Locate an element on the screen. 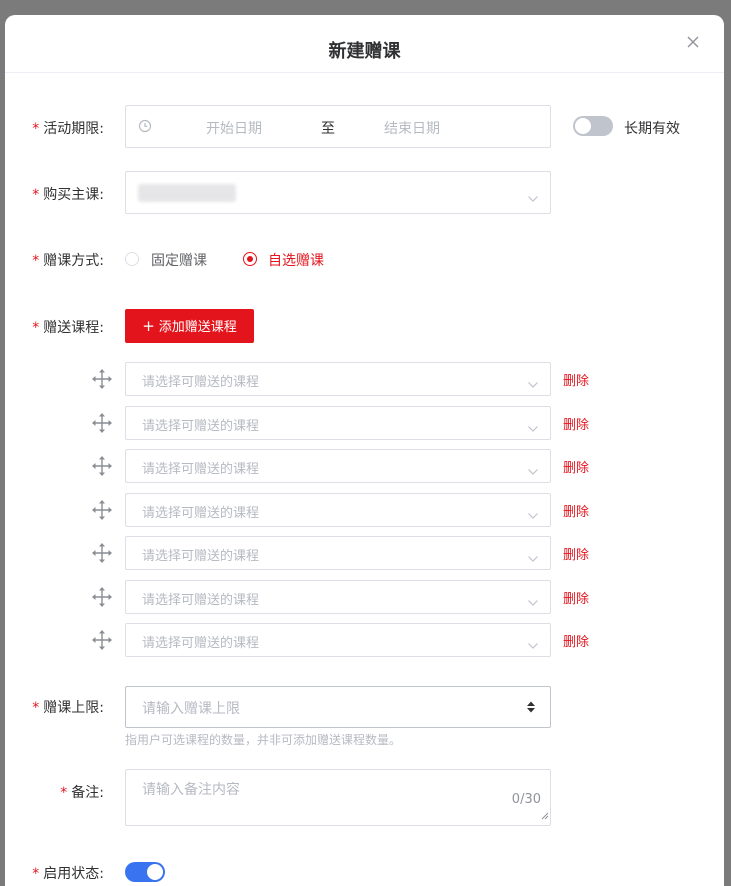  start-date-input: 开始日期 is located at coordinates (234, 128).